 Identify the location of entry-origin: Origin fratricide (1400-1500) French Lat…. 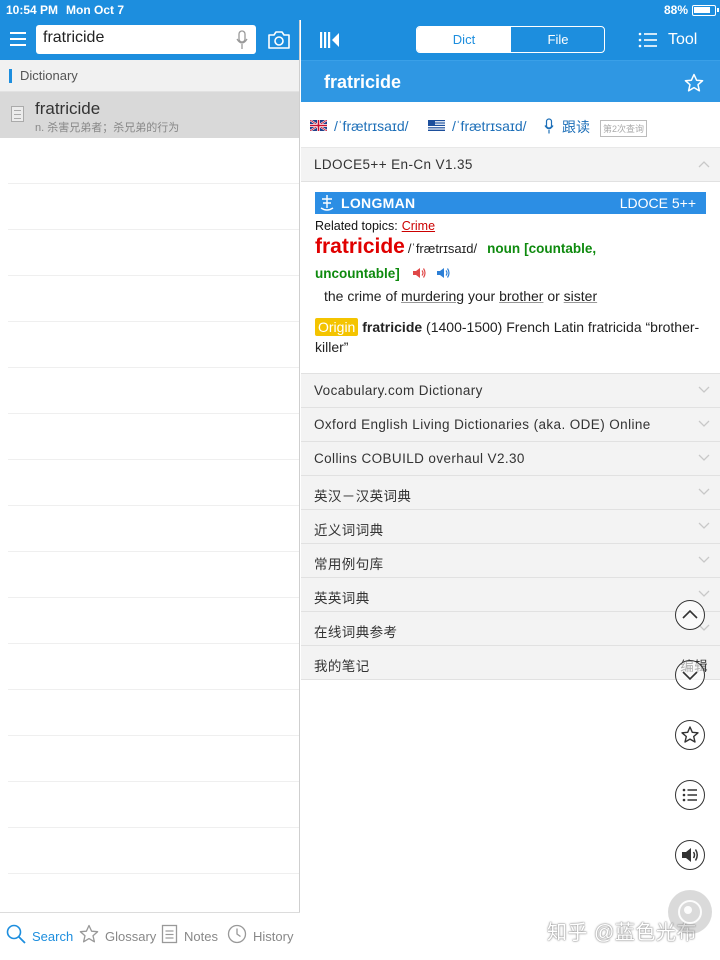
(512, 337).